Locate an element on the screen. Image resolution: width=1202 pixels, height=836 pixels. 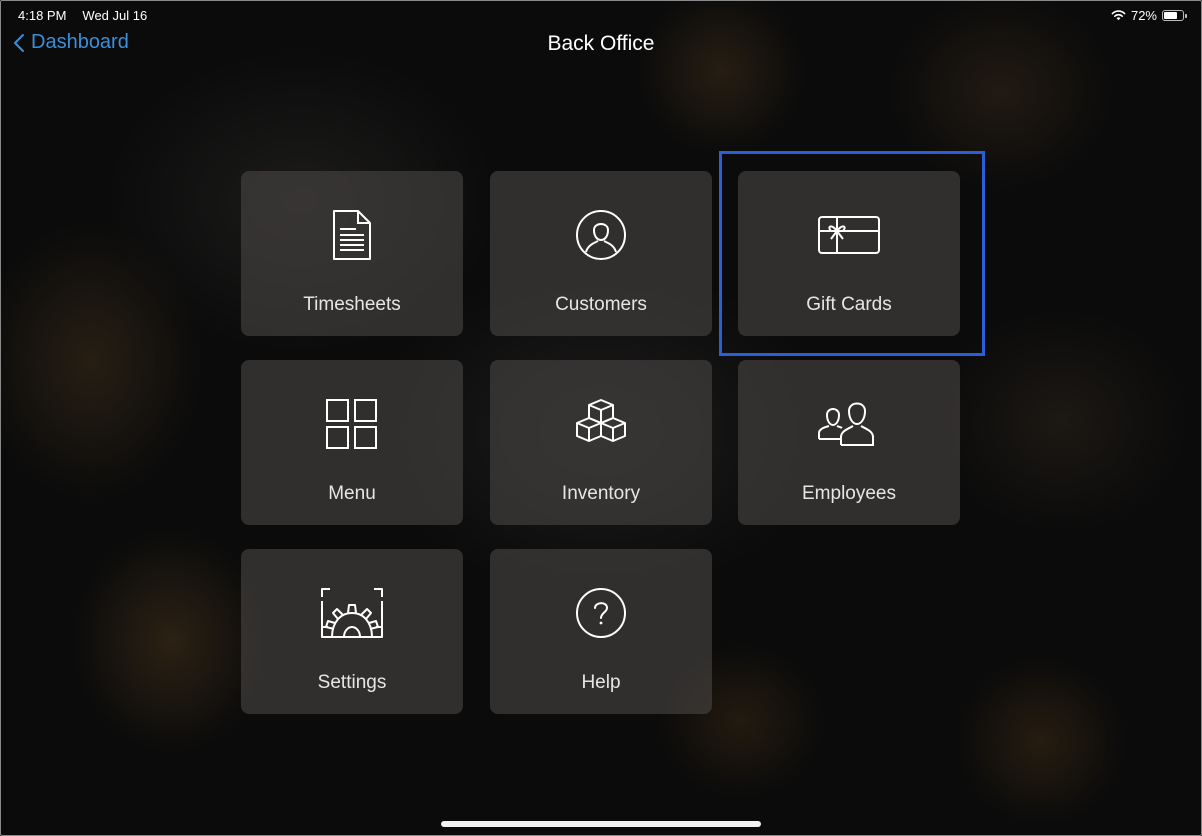
home-indicator is located at coordinates (601, 824).